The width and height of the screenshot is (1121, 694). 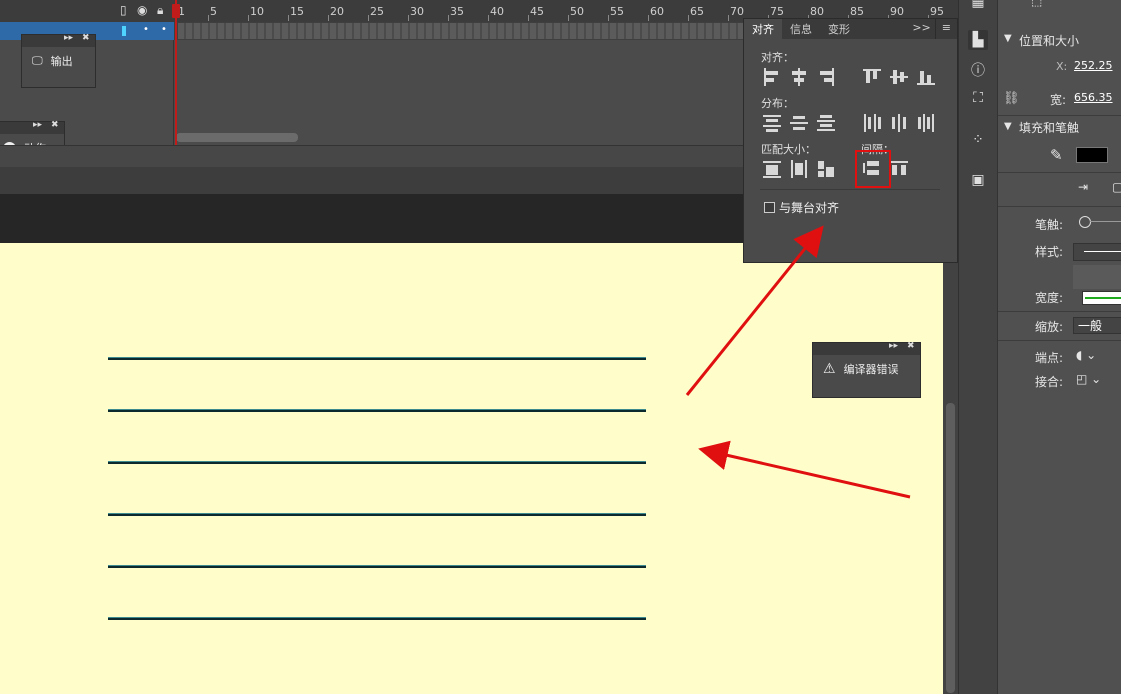 What do you see at coordinates (754, 310) in the screenshot?
I see `annotation-arrow-up` at bounding box center [754, 310].